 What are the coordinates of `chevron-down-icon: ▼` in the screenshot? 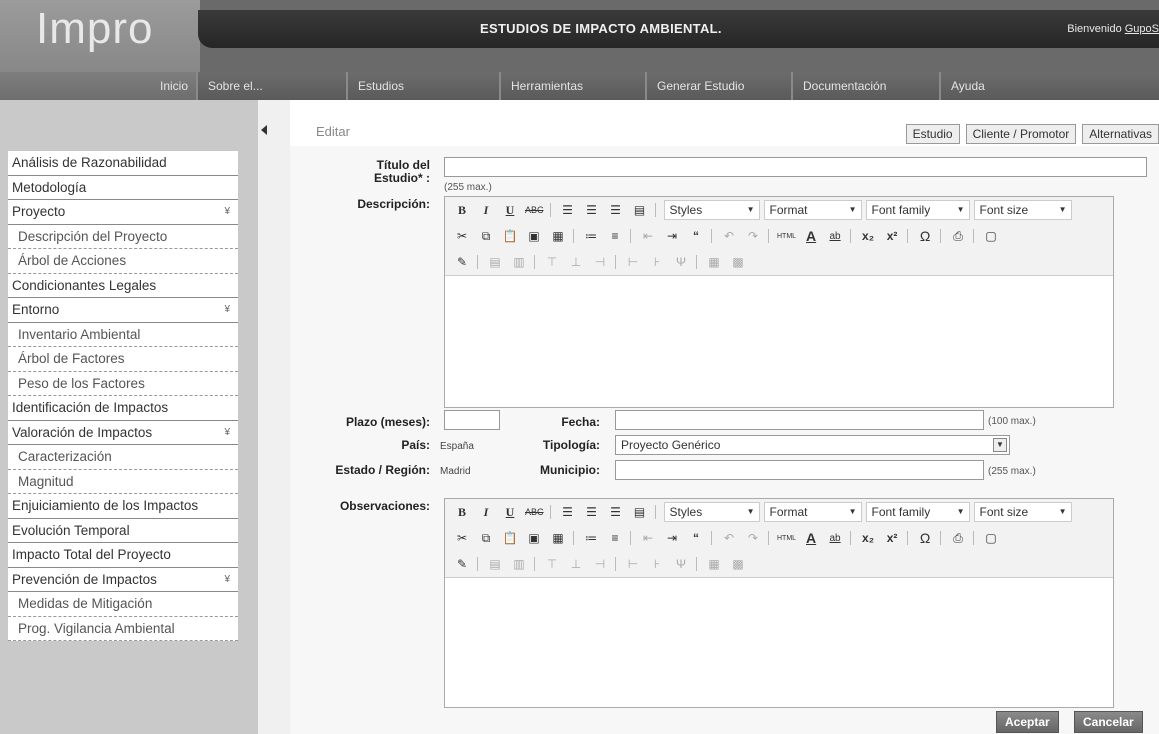 It's located at (1000, 445).